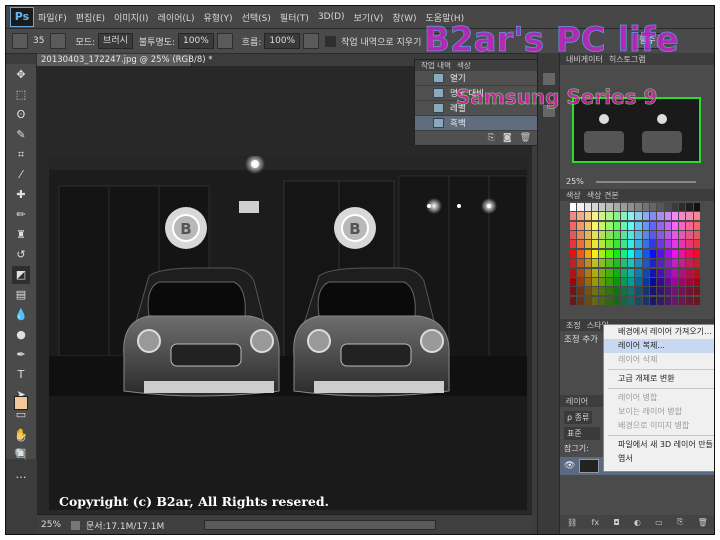 The image size is (720, 540). I want to click on navigator-zoom: 25%, so click(575, 181).